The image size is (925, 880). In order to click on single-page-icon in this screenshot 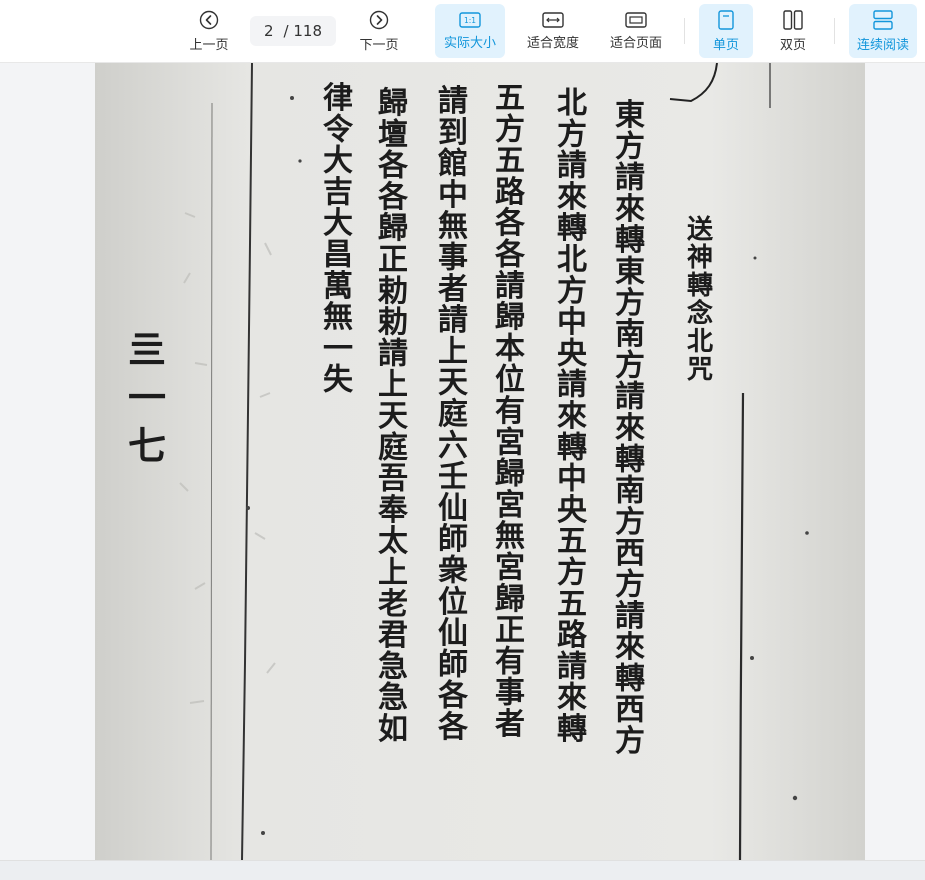, I will do `click(726, 19)`.